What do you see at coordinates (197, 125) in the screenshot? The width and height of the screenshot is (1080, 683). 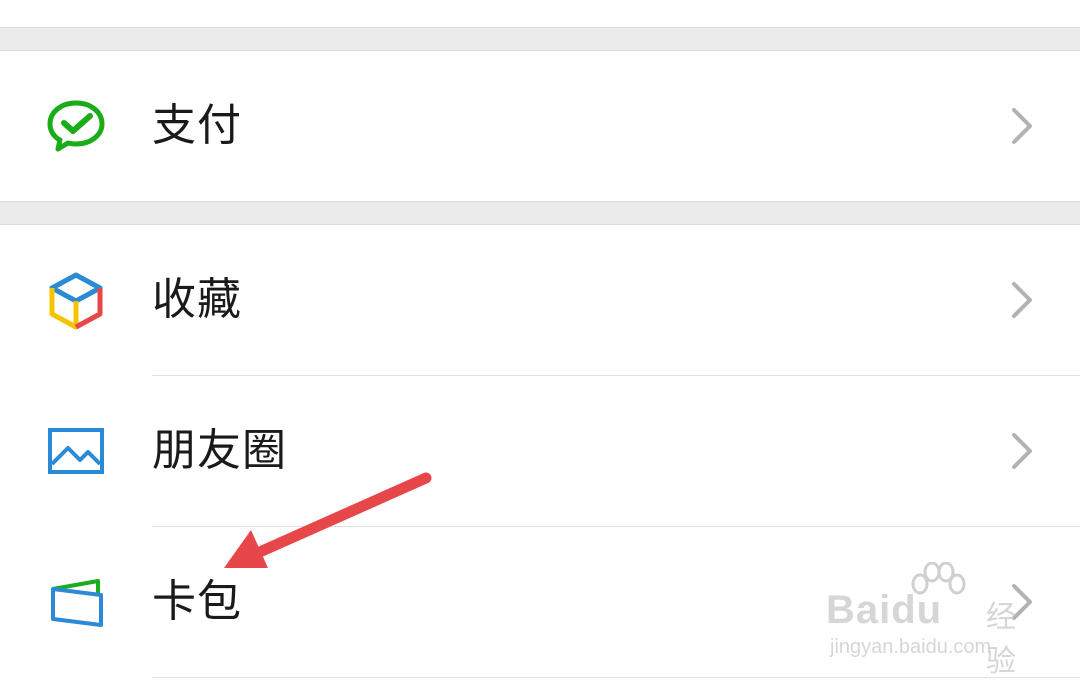 I see `menu-item-label: 支付` at bounding box center [197, 125].